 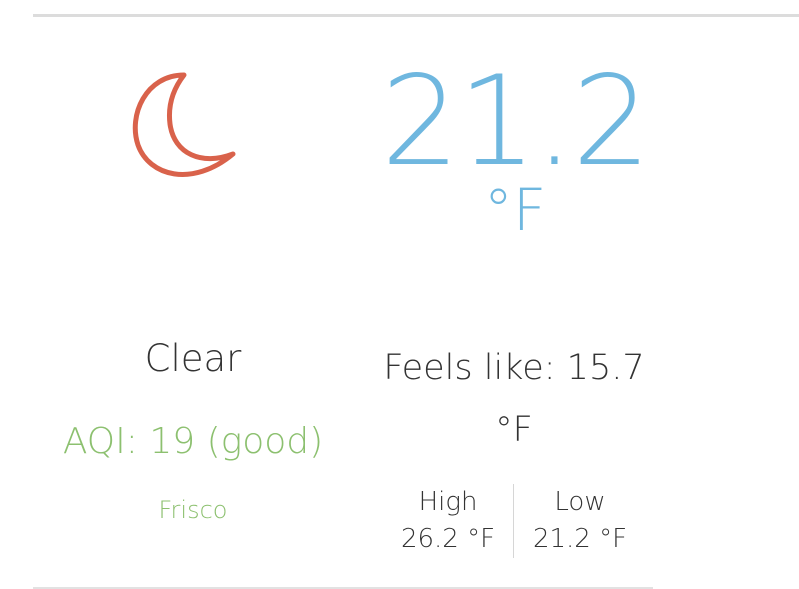 I want to click on high-low-divider, so click(x=513, y=521).